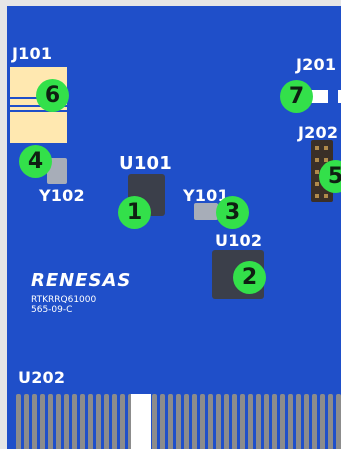 Image resolution: width=341 pixels, height=449 pixels. Describe the element at coordinates (134, 212) in the screenshot. I see `marker-1: 1` at that location.